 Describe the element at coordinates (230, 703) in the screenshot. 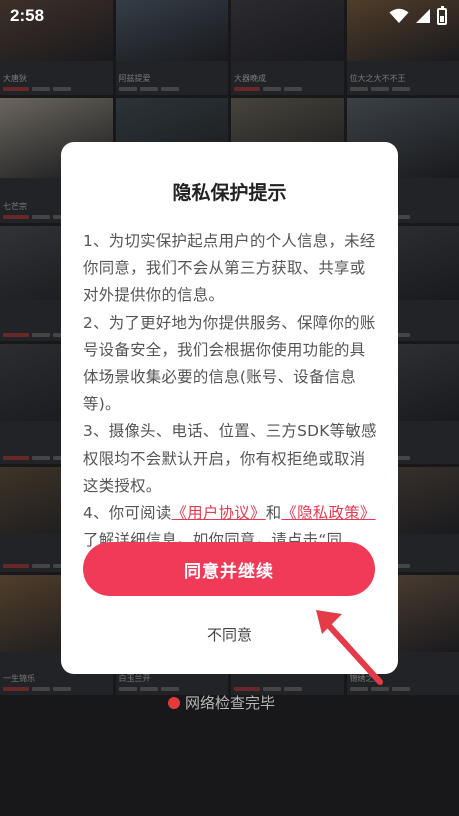

I see `toast-text: 网络检查完毕` at that location.